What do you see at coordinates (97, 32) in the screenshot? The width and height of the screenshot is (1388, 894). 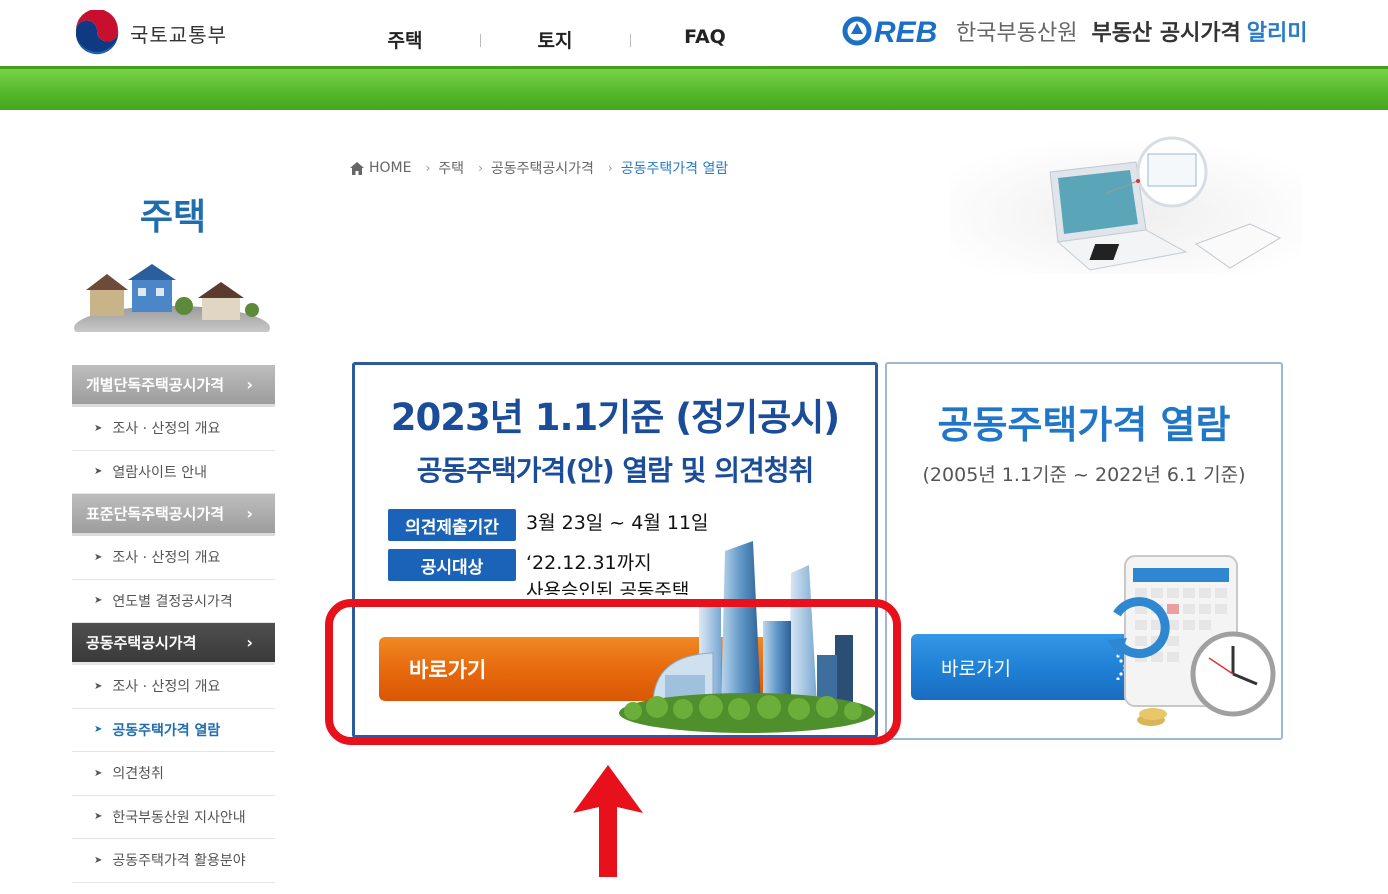 I see `taegeuk-emblem-icon` at bounding box center [97, 32].